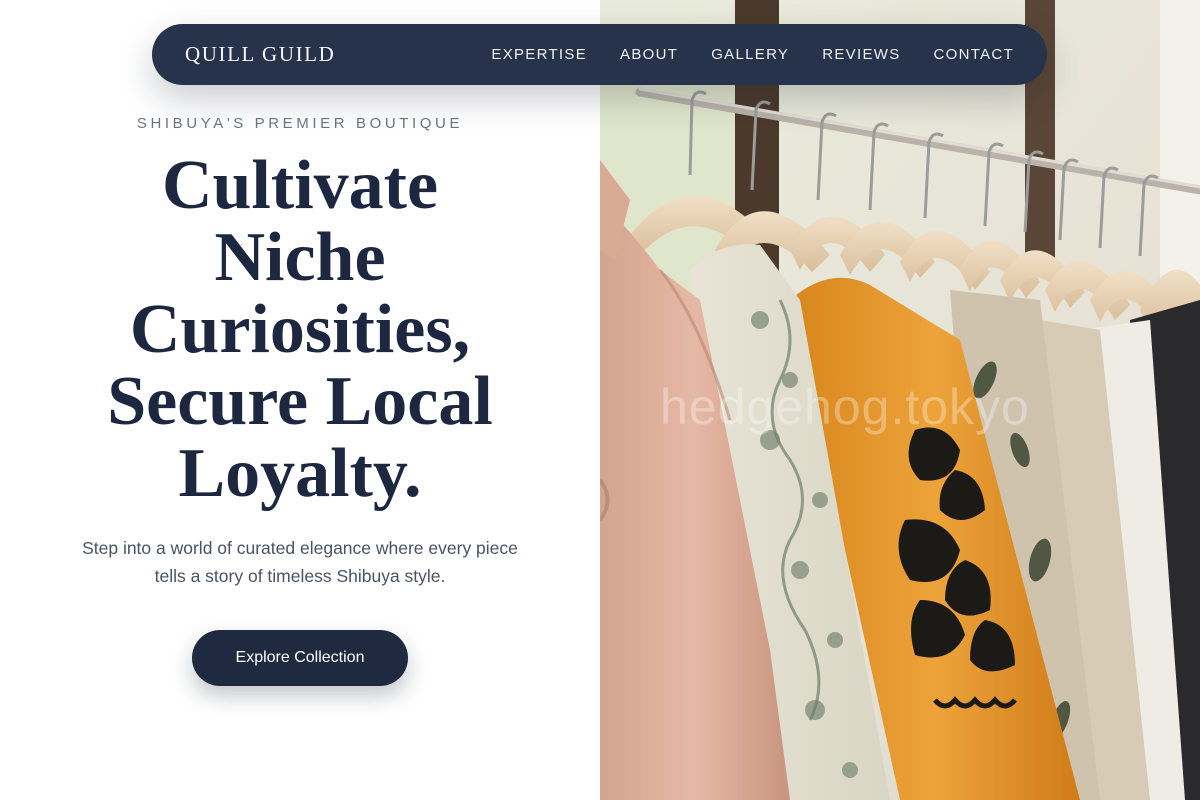  What do you see at coordinates (300, 123) in the screenshot?
I see `hero-eyebrow: SHIBUYA'S PREMIER BOUTIQUE` at bounding box center [300, 123].